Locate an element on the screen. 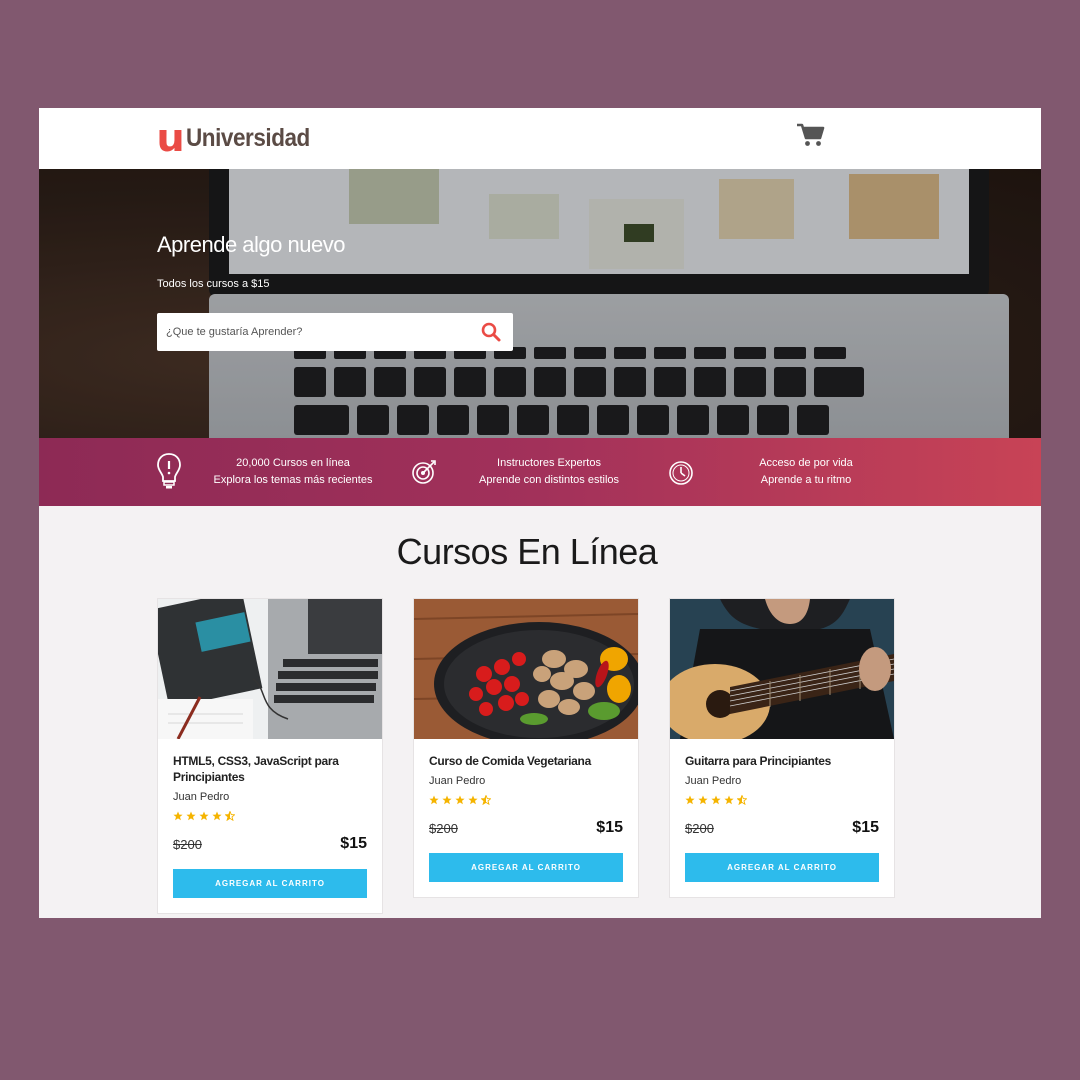  feature-courses-title: 20,000 Cursos en línea is located at coordinates (293, 463).